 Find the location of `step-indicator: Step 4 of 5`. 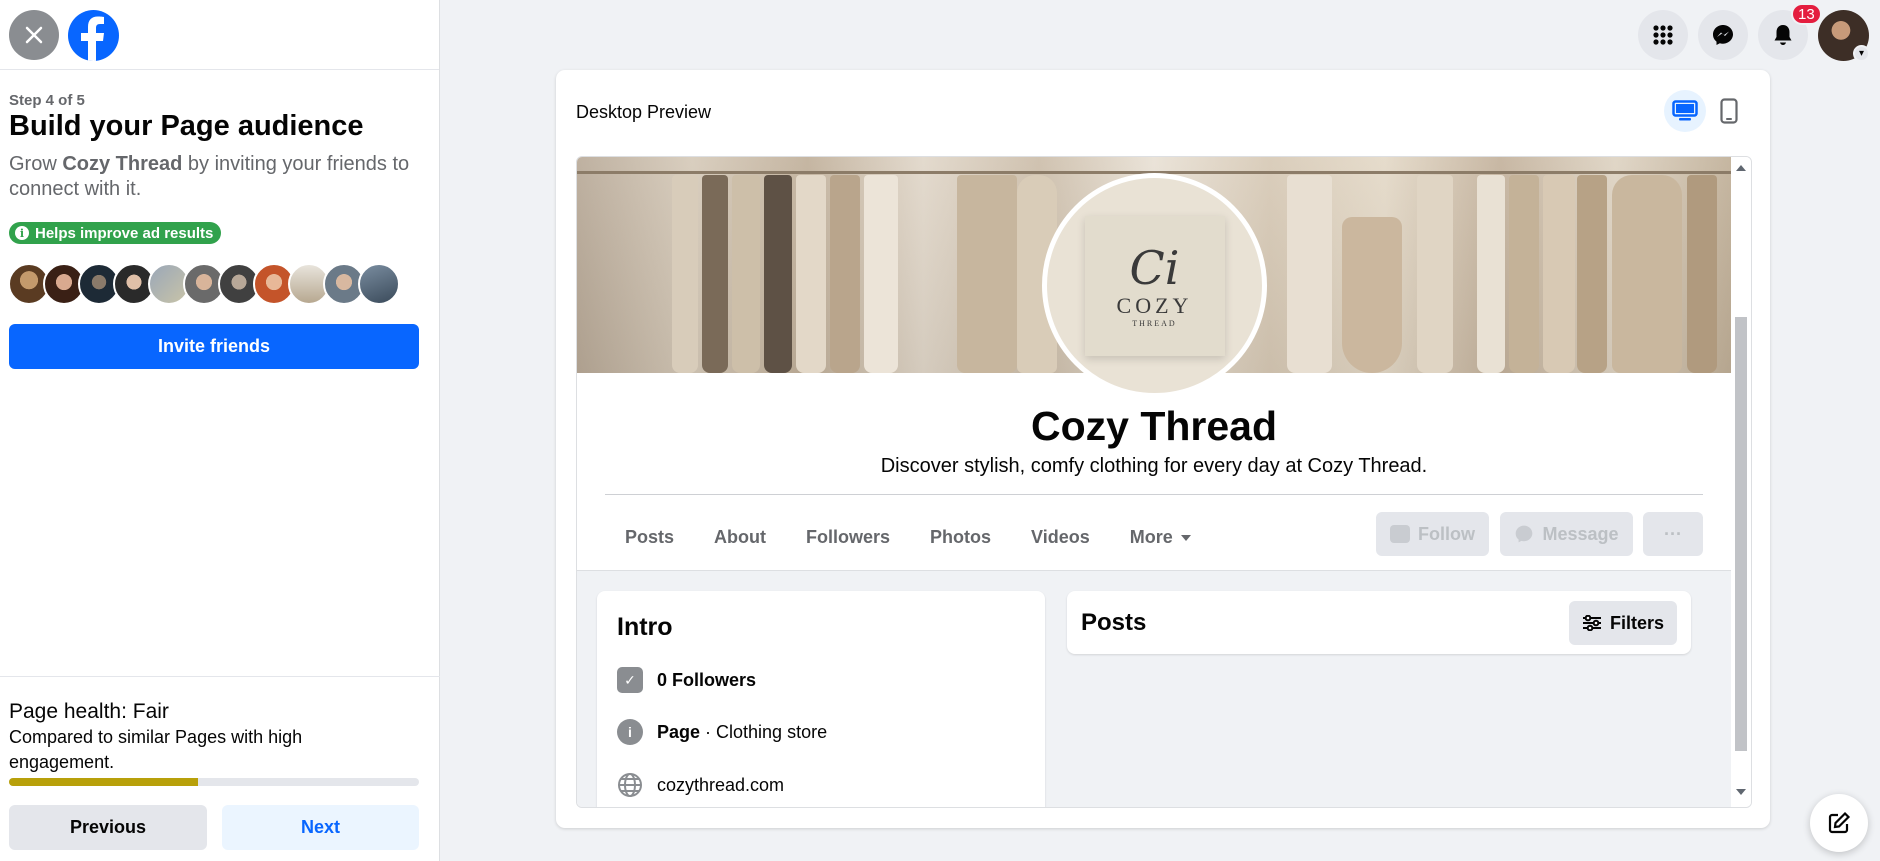

step-indicator: Step 4 of 5 is located at coordinates (47, 100).